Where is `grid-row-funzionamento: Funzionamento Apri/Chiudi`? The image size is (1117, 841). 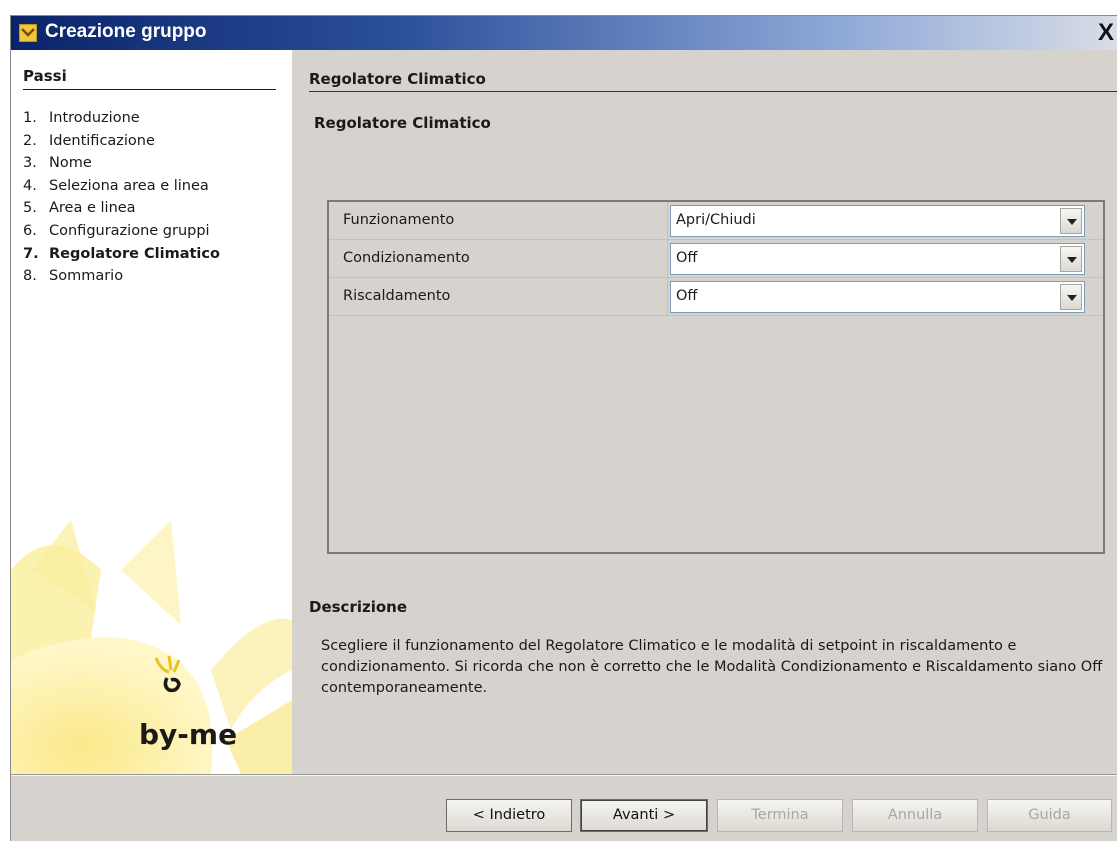 grid-row-funzionamento: Funzionamento Apri/Chiudi is located at coordinates (716, 221).